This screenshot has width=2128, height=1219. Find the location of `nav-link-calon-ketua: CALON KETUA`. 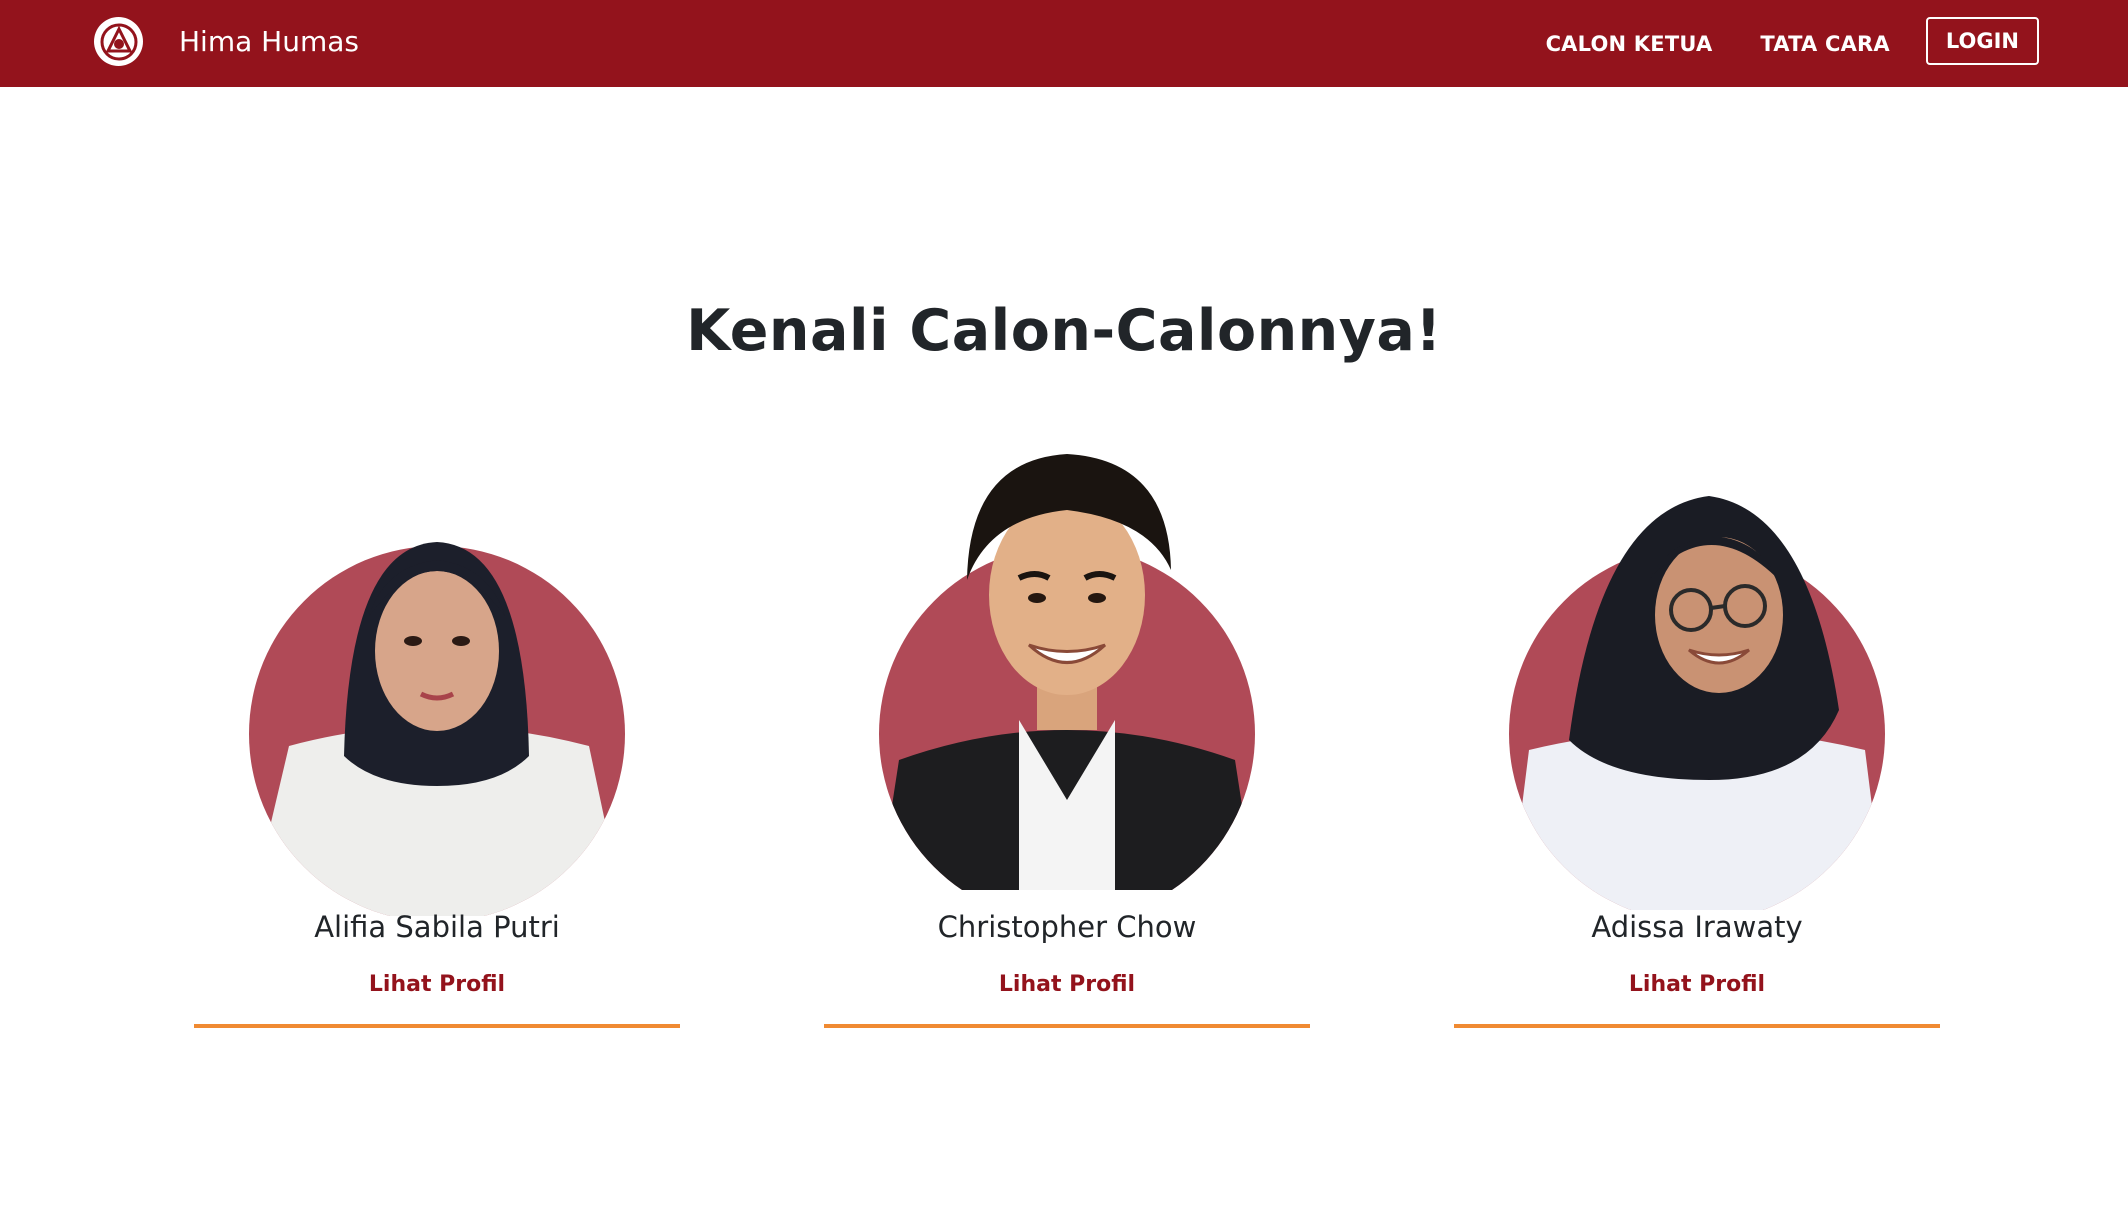

nav-link-calon-ketua: CALON KETUA is located at coordinates (1629, 44).